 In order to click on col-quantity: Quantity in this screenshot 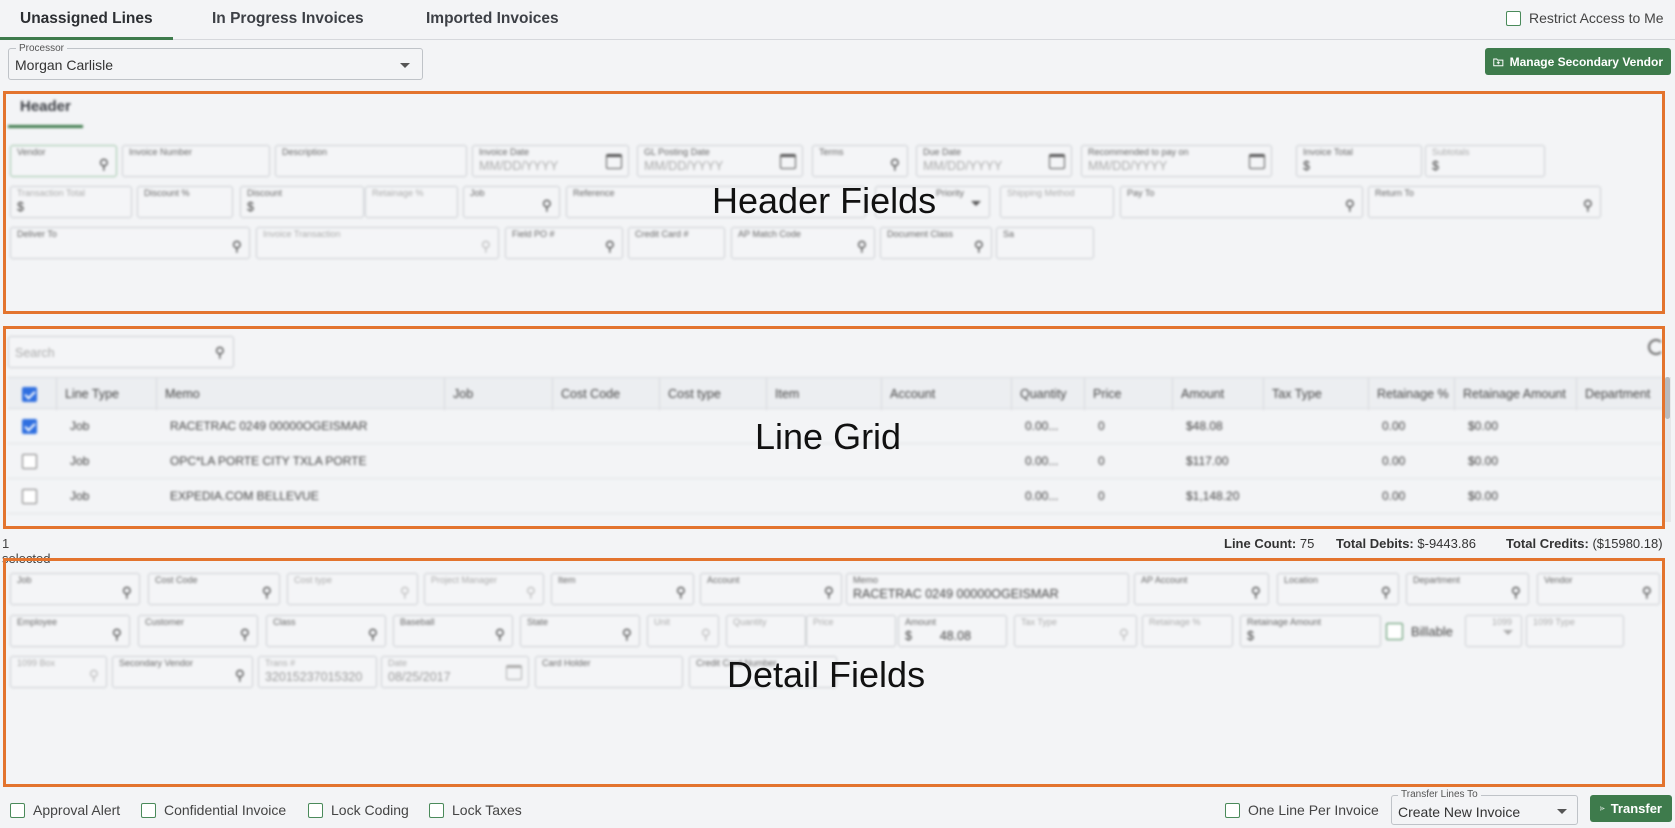, I will do `click(1047, 394)`.